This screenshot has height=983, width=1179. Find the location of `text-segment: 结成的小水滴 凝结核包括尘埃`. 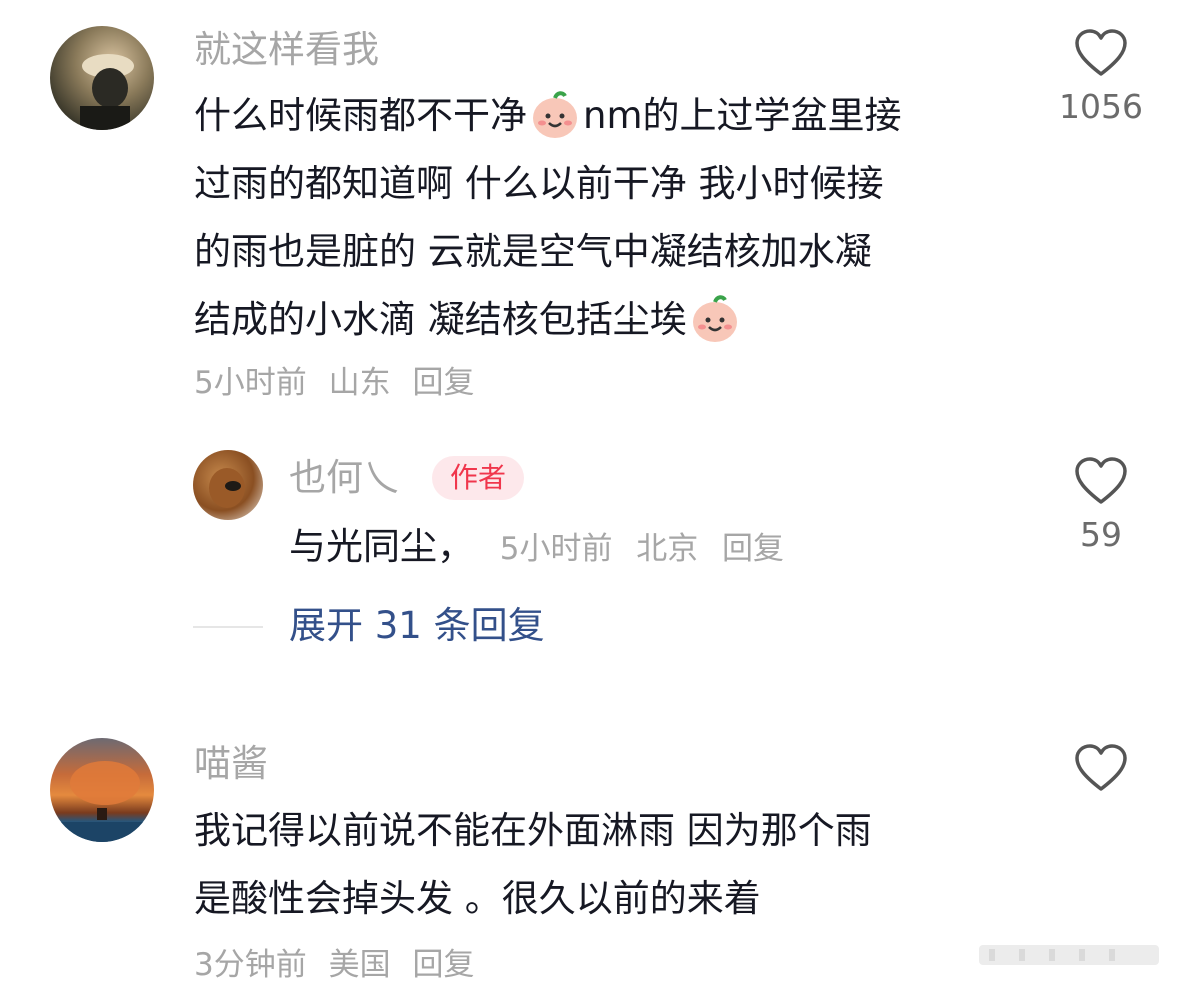

text-segment: 结成的小水滴 凝结核包括尘埃 is located at coordinates (440, 319).